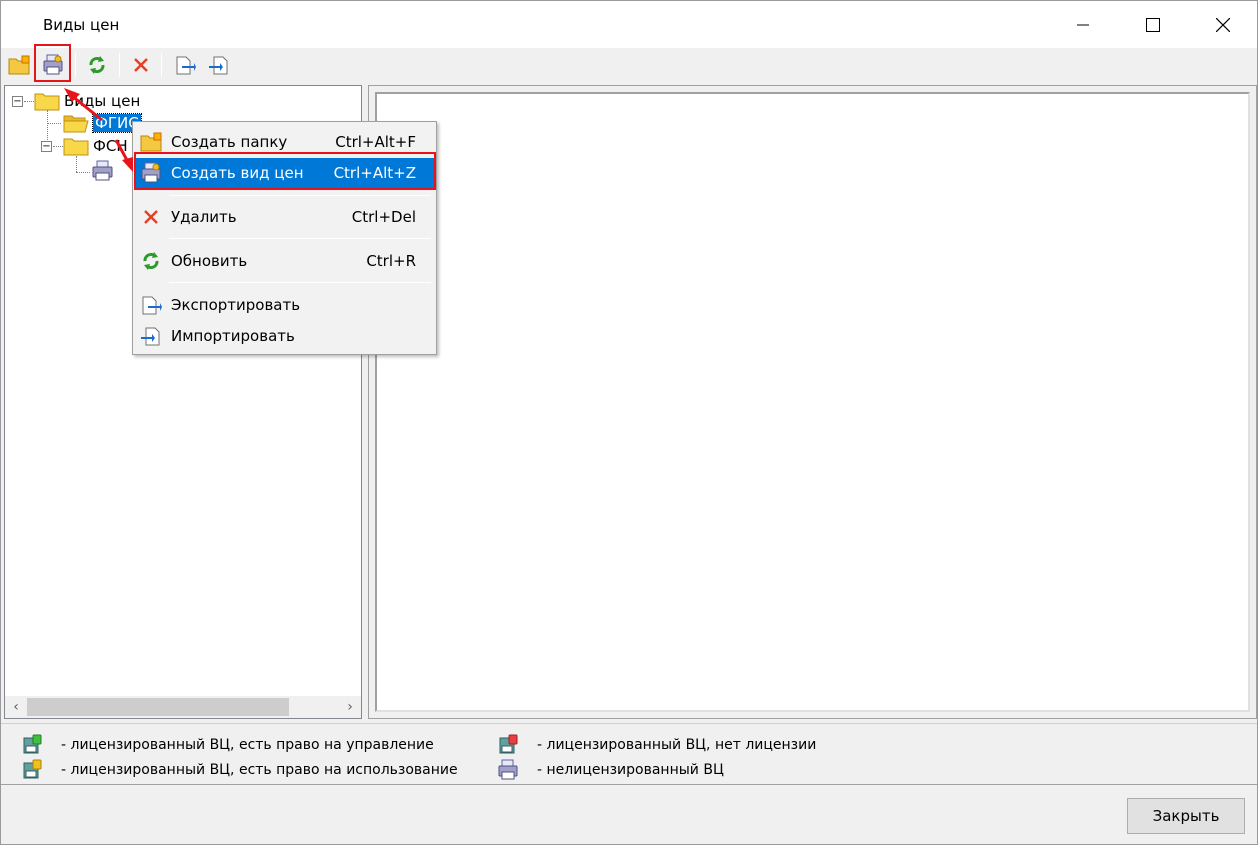 This screenshot has height=845, width=1258. Describe the element at coordinates (284, 217) in the screenshot. I see `menu-item-delete: Удалить Ctrl+Del` at that location.